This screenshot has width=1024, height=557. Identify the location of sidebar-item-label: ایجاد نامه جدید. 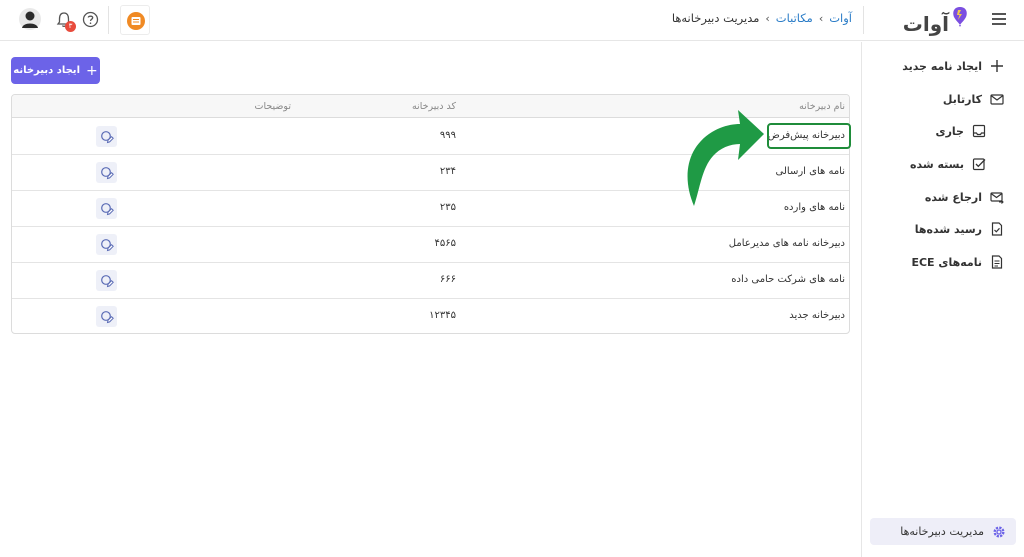
(942, 66).